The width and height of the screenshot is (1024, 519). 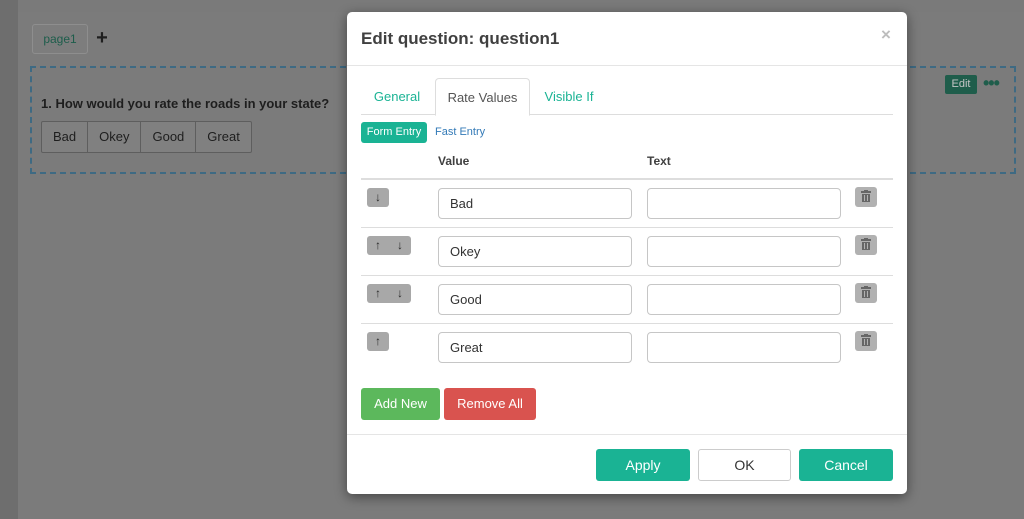 I want to click on table-row: ↓, so click(x=627, y=204).